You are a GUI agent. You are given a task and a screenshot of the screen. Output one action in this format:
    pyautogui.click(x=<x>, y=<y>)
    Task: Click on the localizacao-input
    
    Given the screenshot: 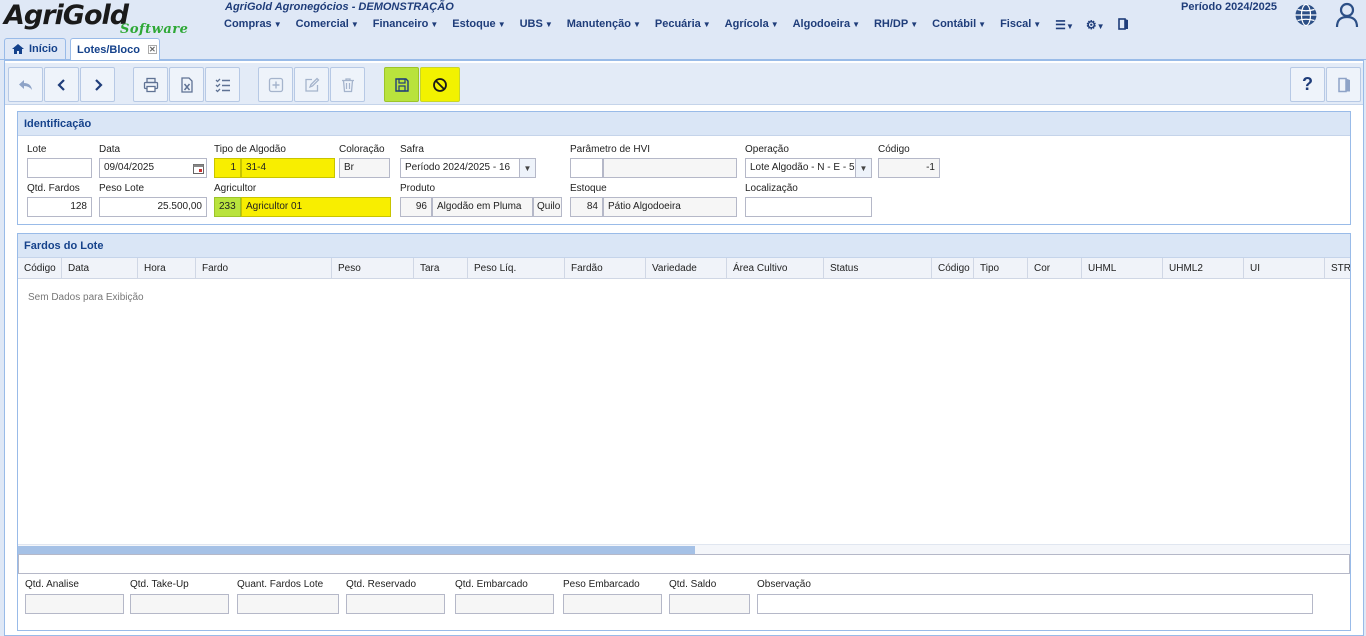 What is the action you would take?
    pyautogui.click(x=808, y=207)
    